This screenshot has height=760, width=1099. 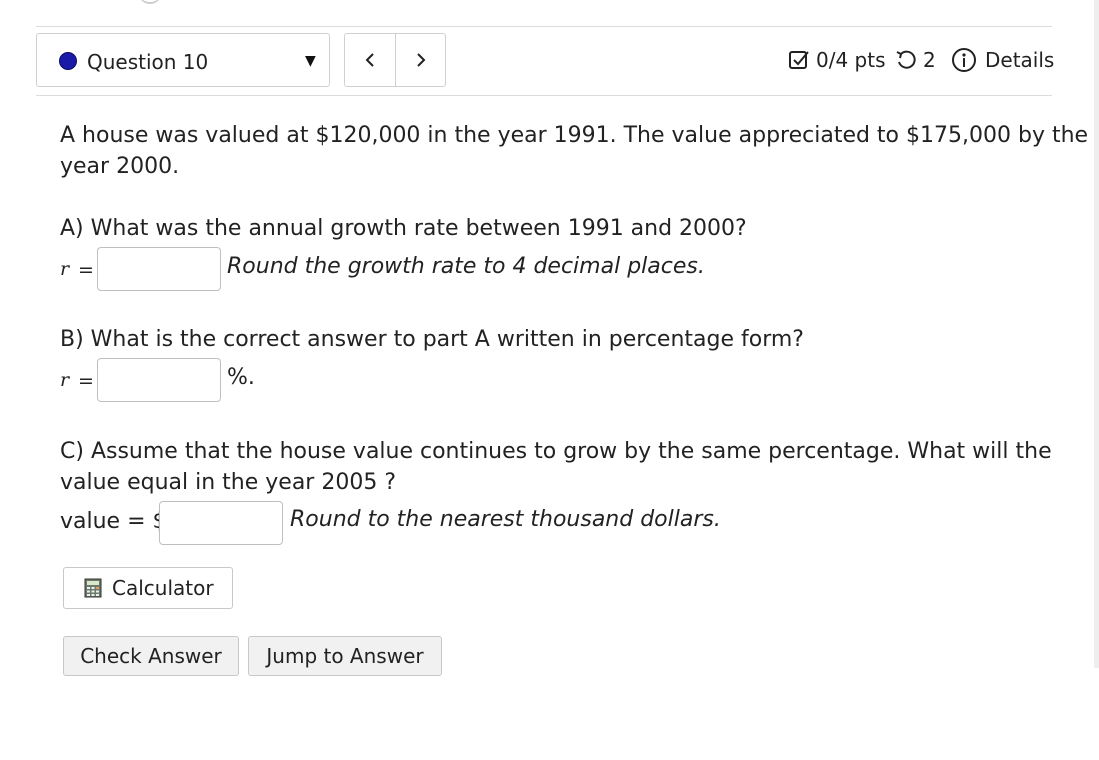 What do you see at coordinates (86, 381) in the screenshot?
I see `part-b-equals: =` at bounding box center [86, 381].